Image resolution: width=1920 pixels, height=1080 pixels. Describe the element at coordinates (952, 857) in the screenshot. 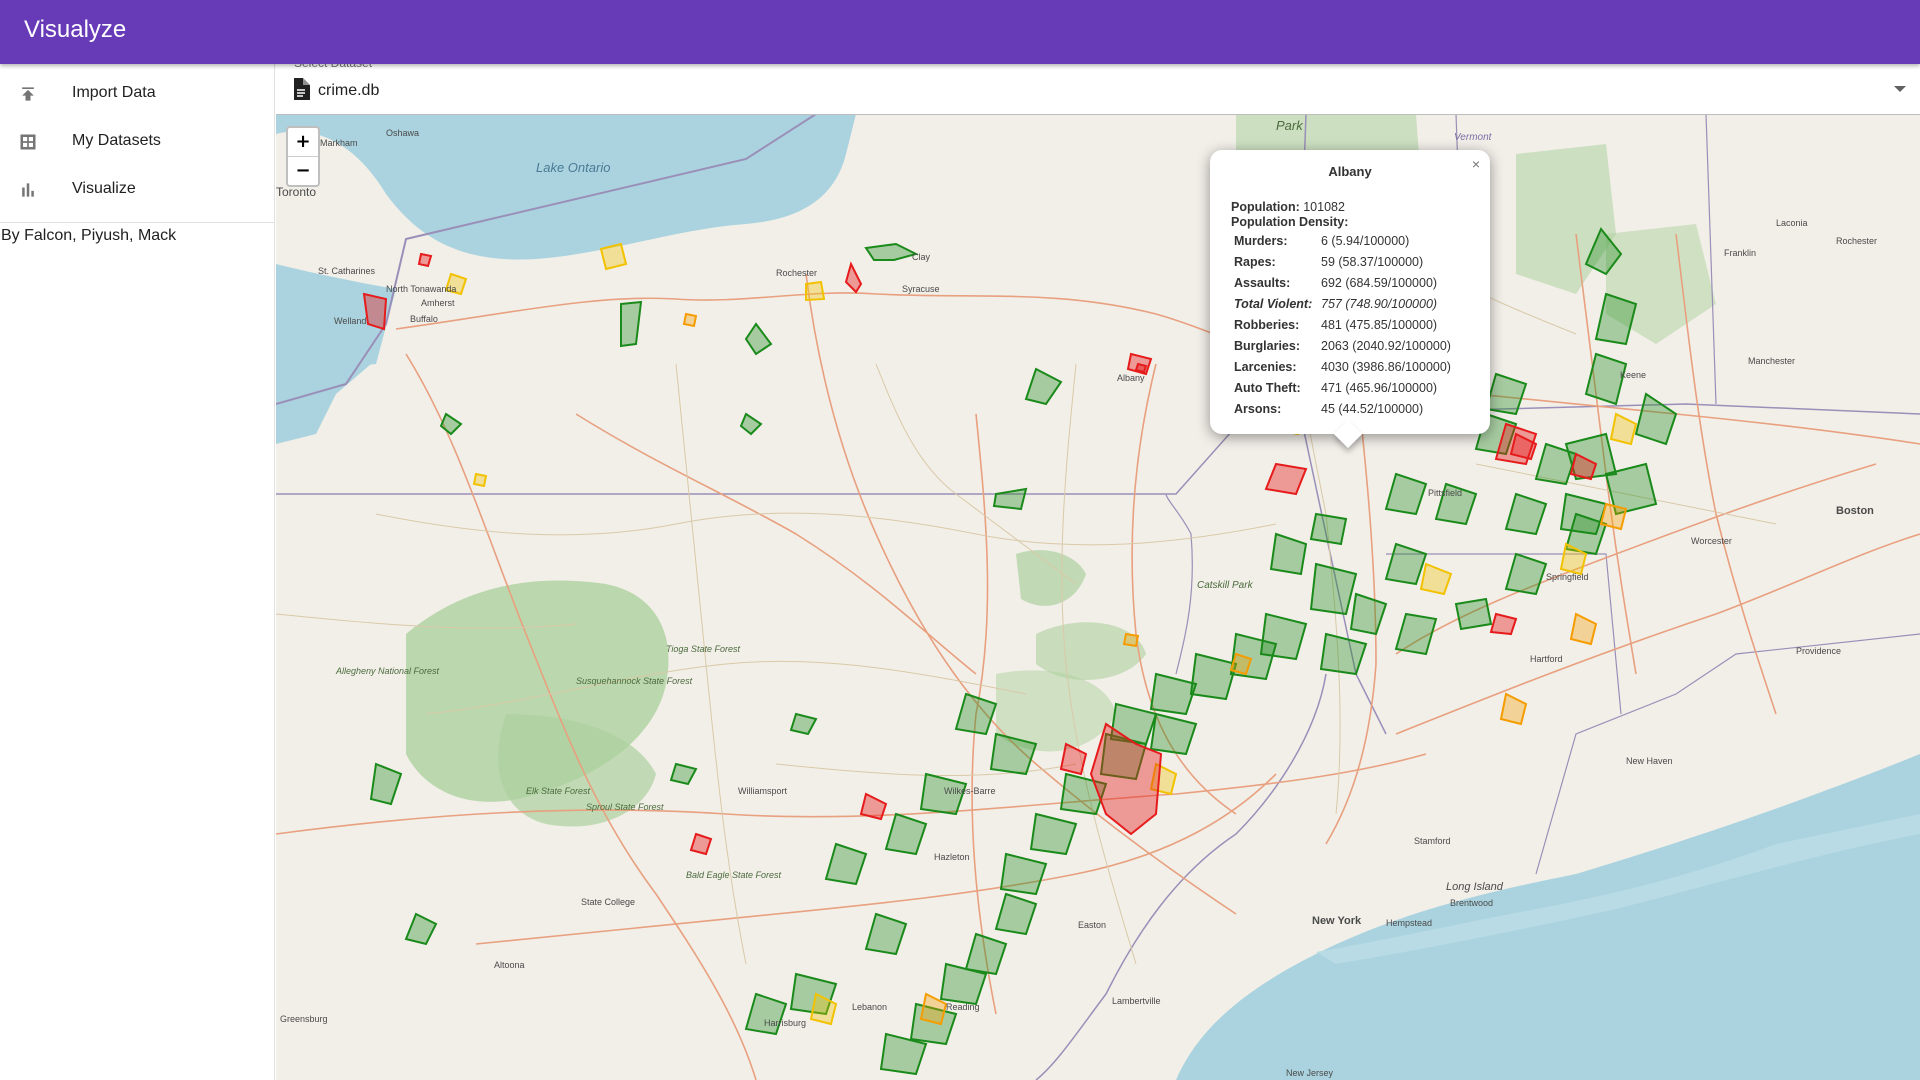

I see `map-label-hazleton: Hazleton` at that location.